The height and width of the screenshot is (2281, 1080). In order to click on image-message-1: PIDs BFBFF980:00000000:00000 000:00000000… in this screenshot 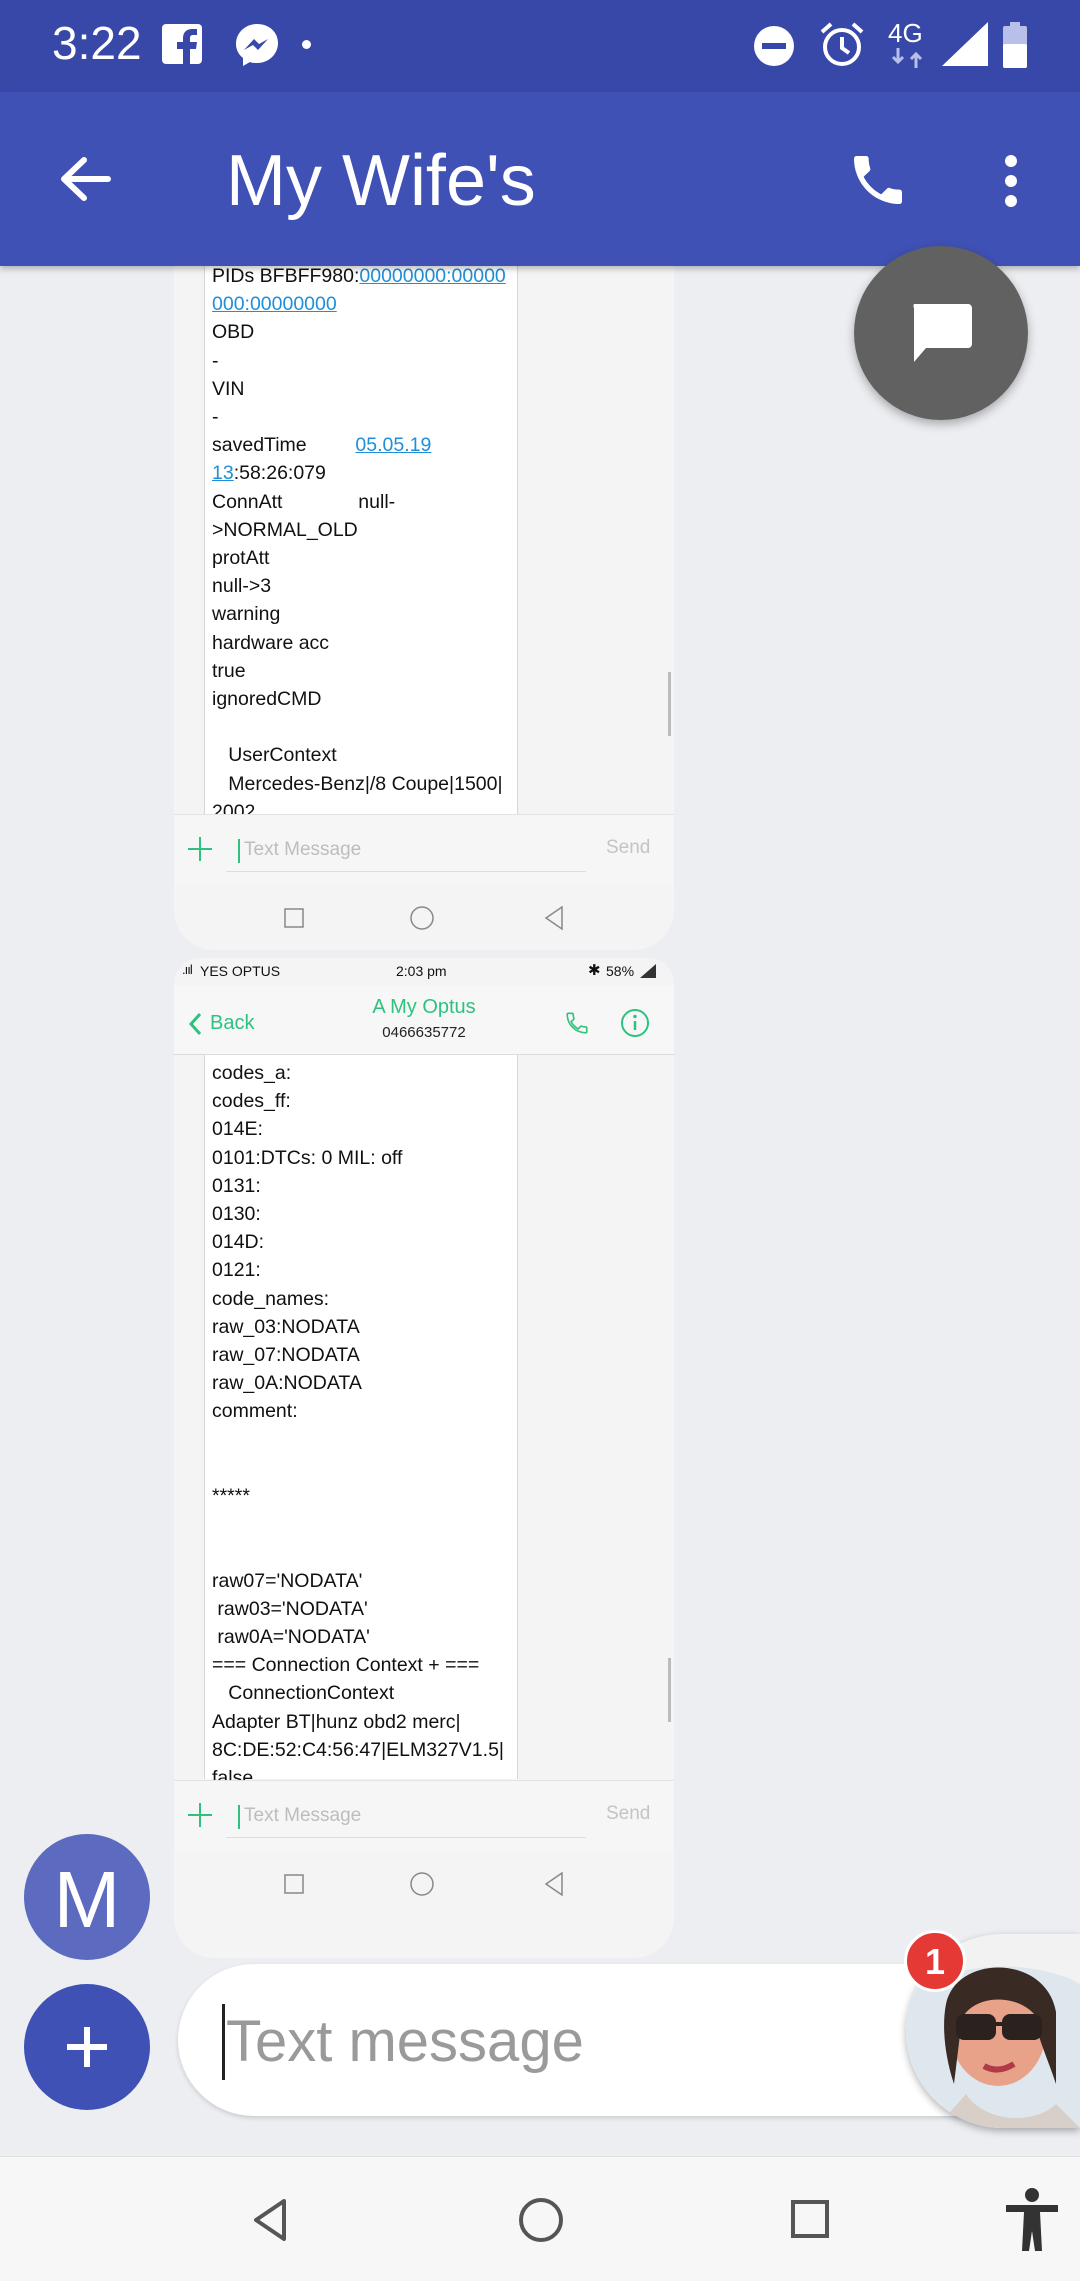, I will do `click(424, 608)`.